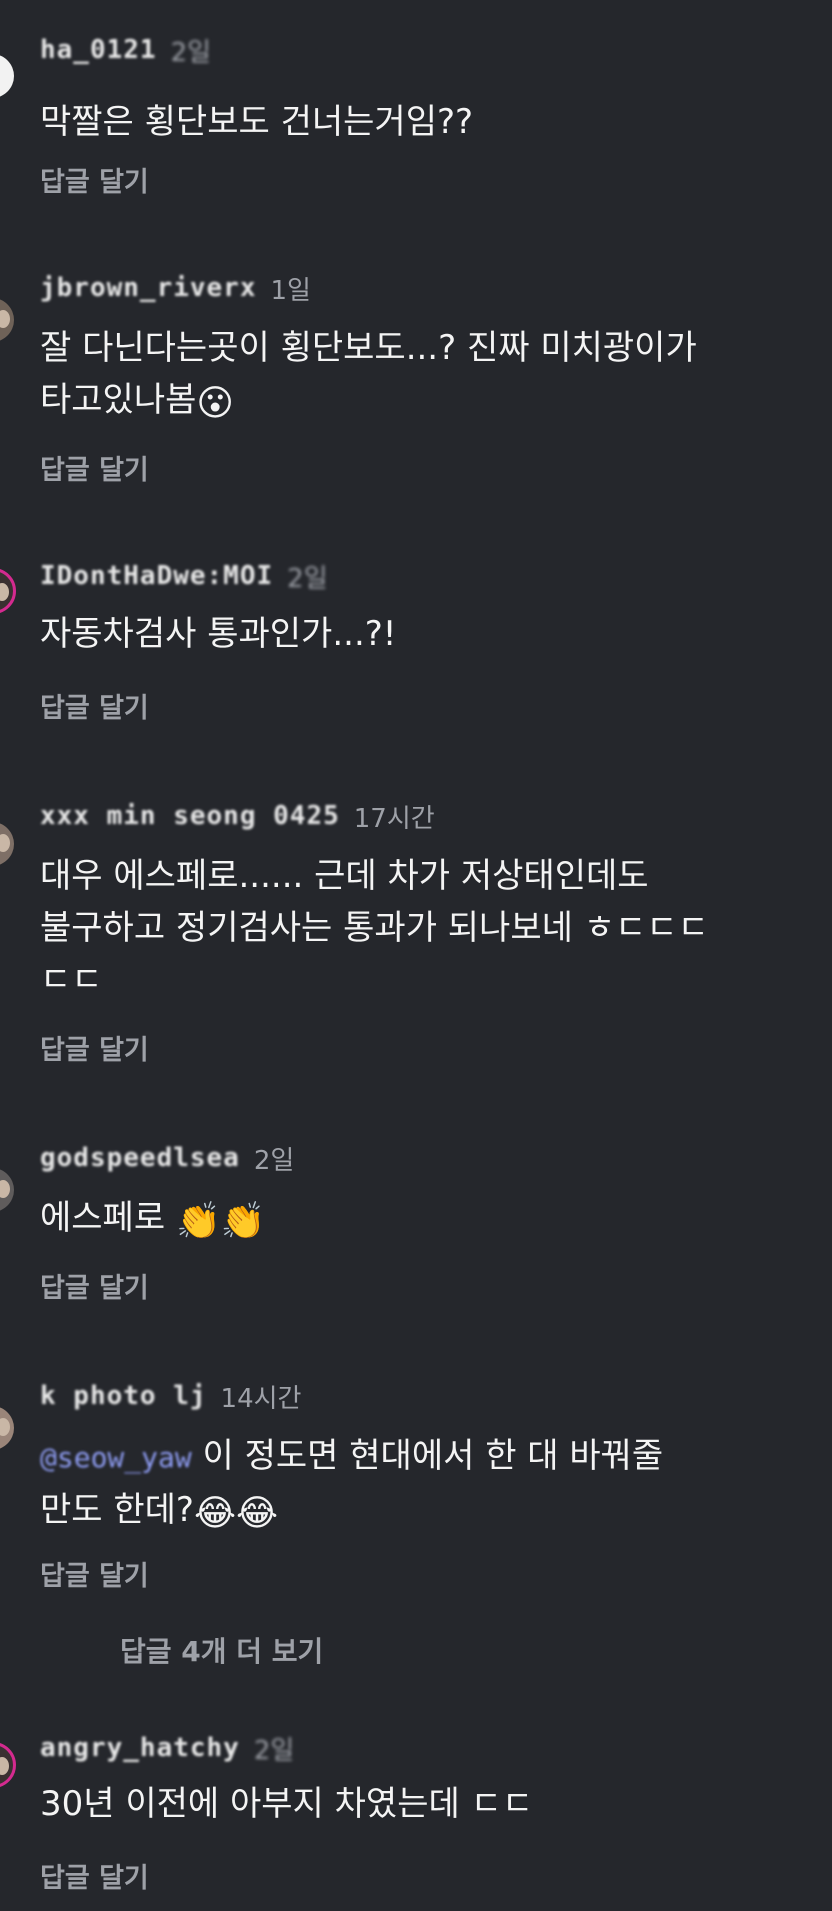 The height and width of the screenshot is (1911, 832). What do you see at coordinates (123, 1396) in the screenshot?
I see `username: k photo lj` at bounding box center [123, 1396].